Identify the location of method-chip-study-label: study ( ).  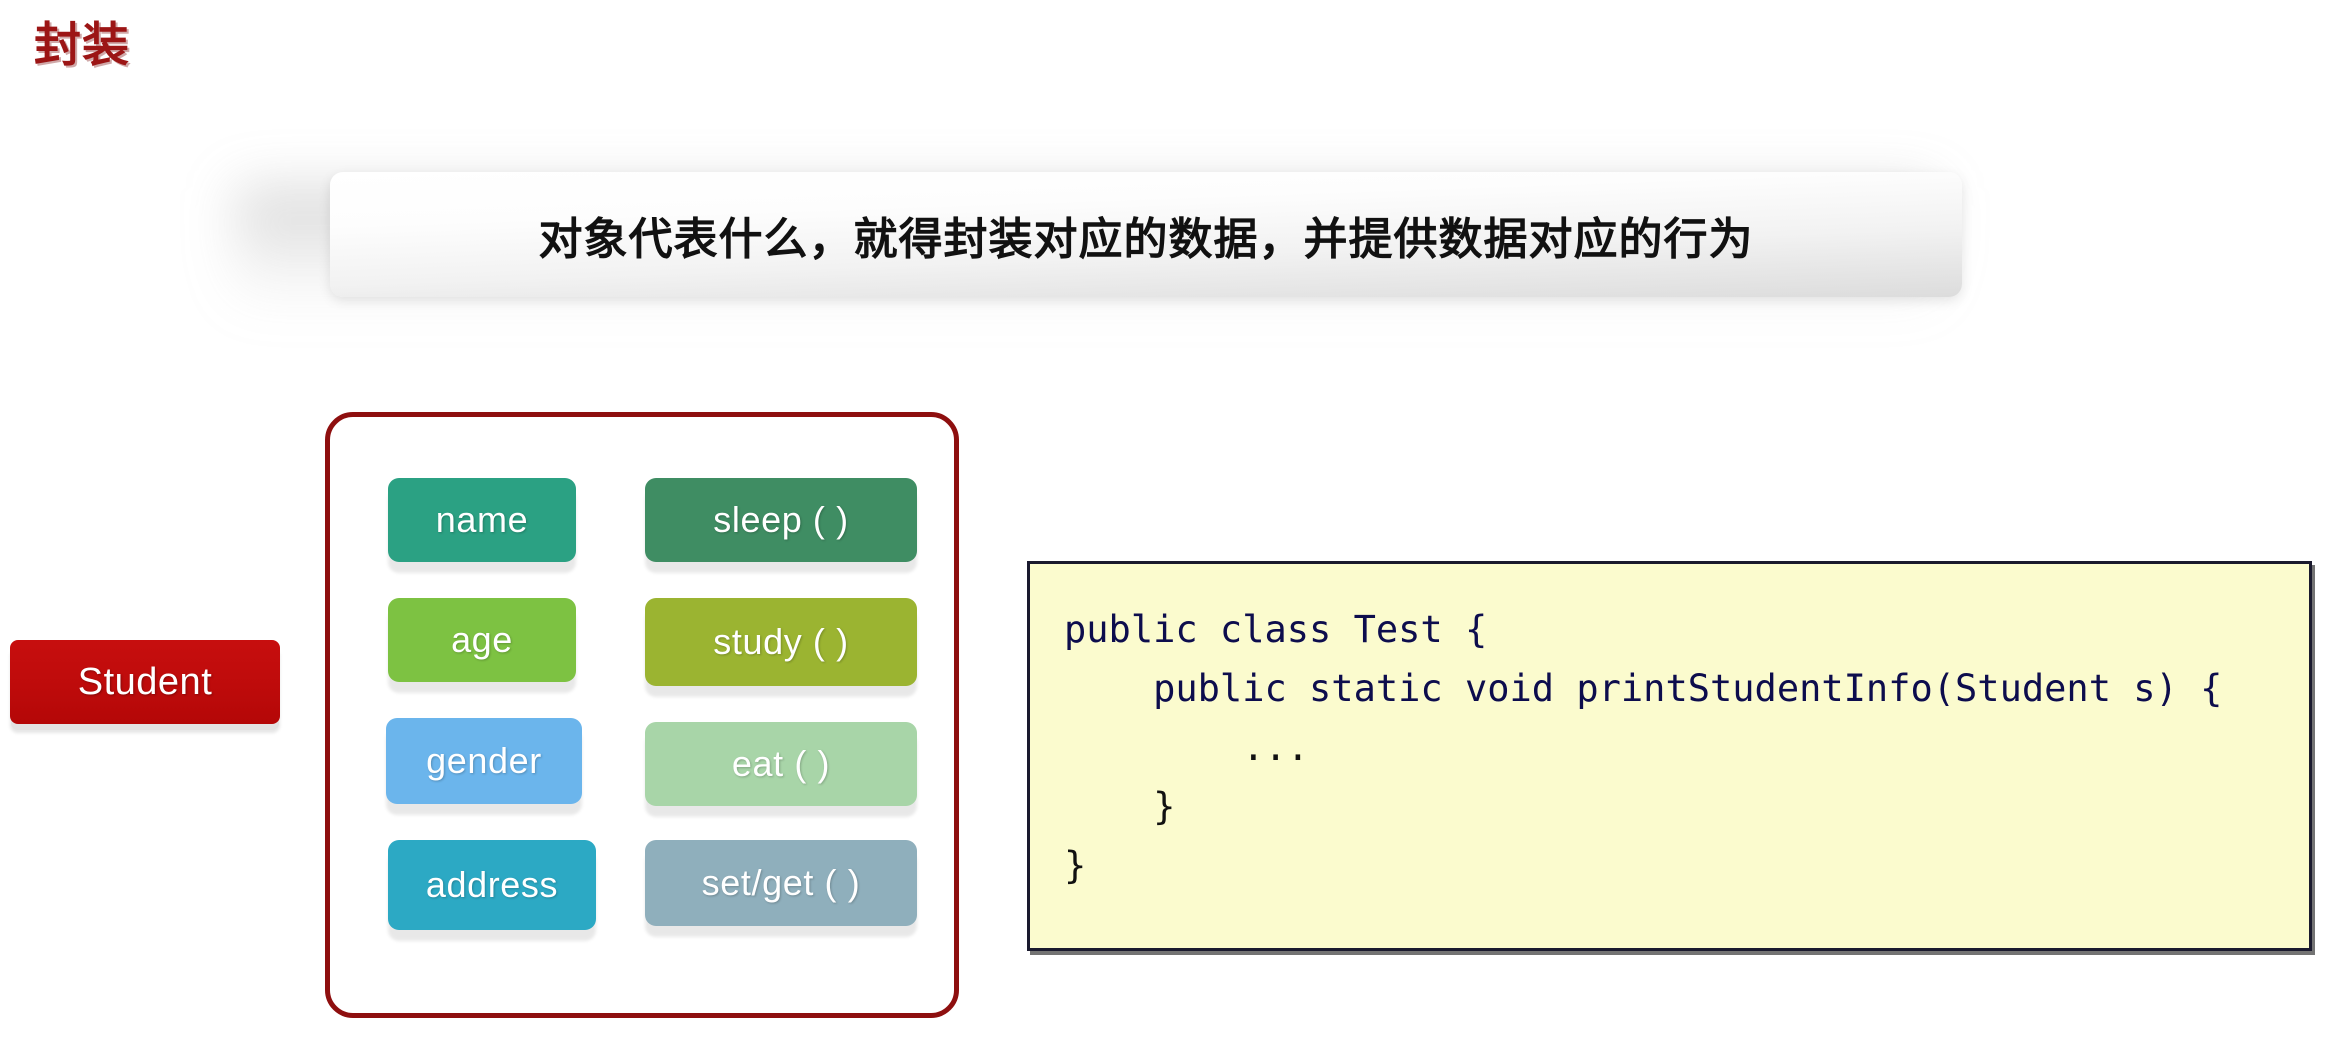
(781, 641).